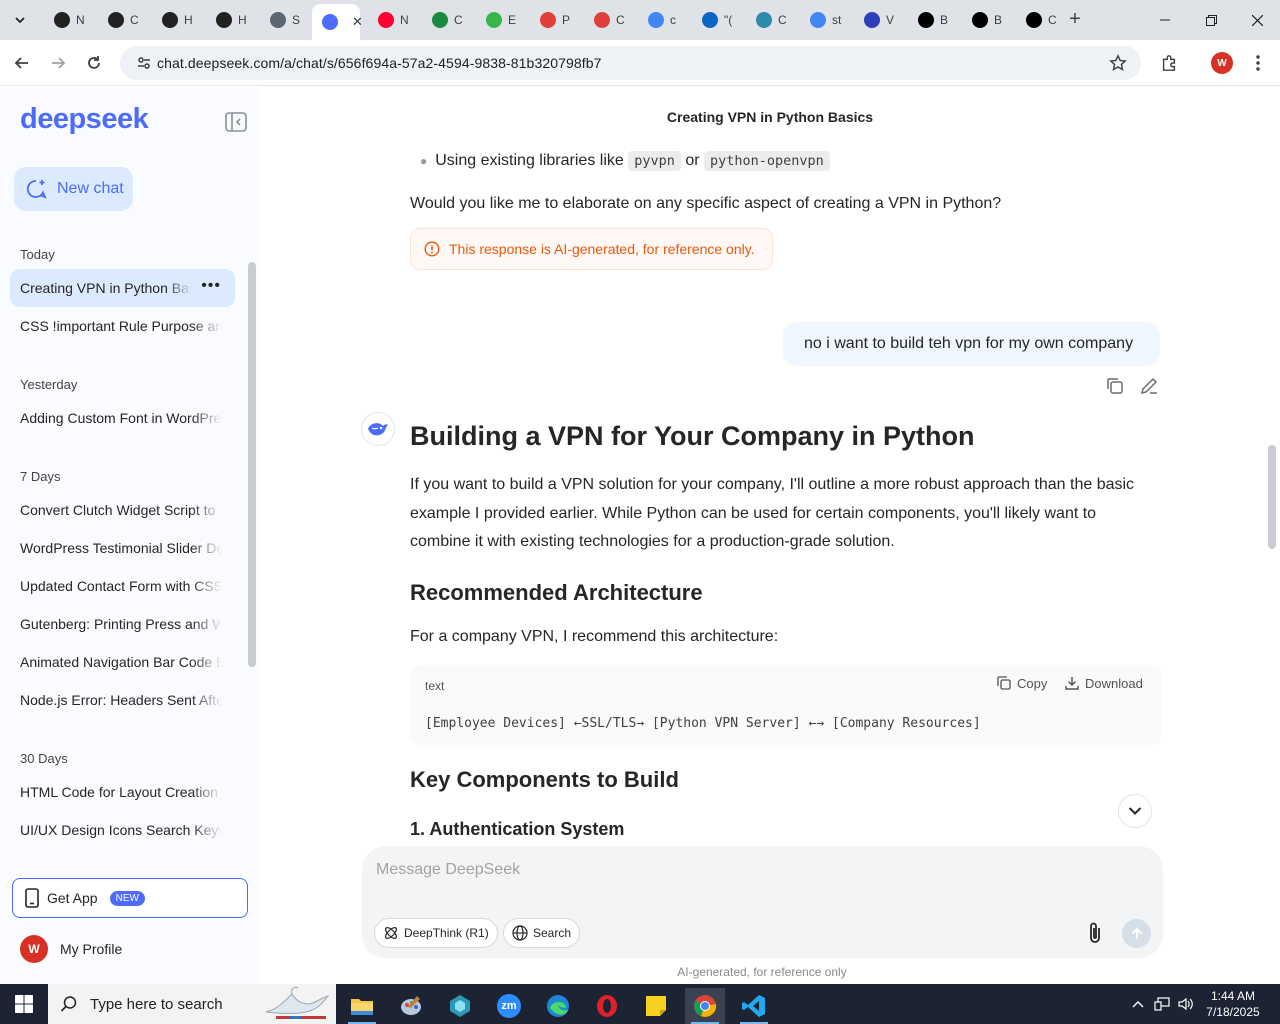  I want to click on get-app-button: Get App NEW, so click(130, 898).